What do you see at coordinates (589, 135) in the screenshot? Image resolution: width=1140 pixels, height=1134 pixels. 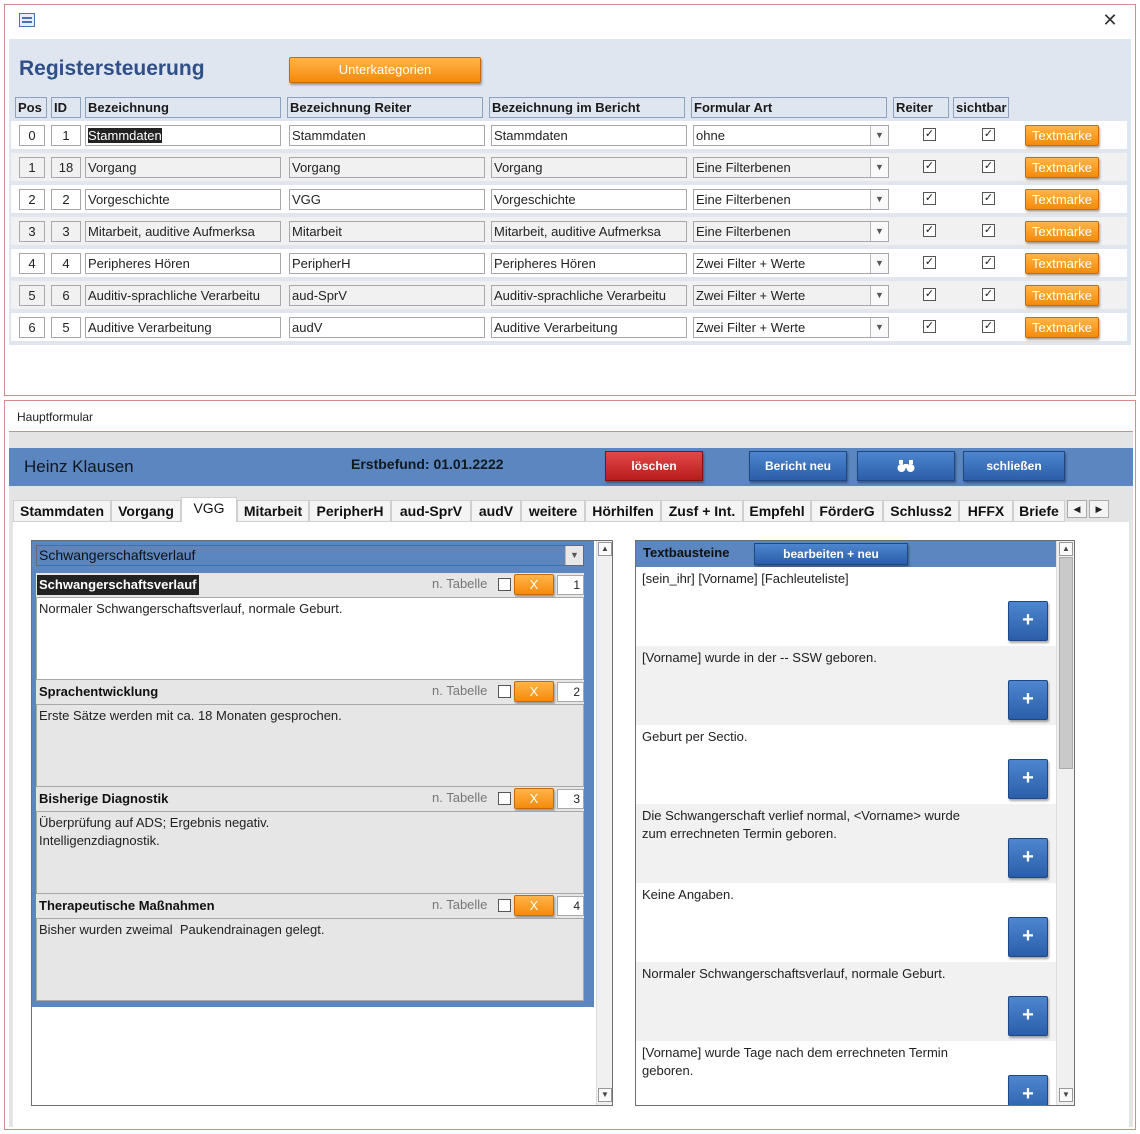 I see `bezeichnung-bericht-field: Stammdaten` at bounding box center [589, 135].